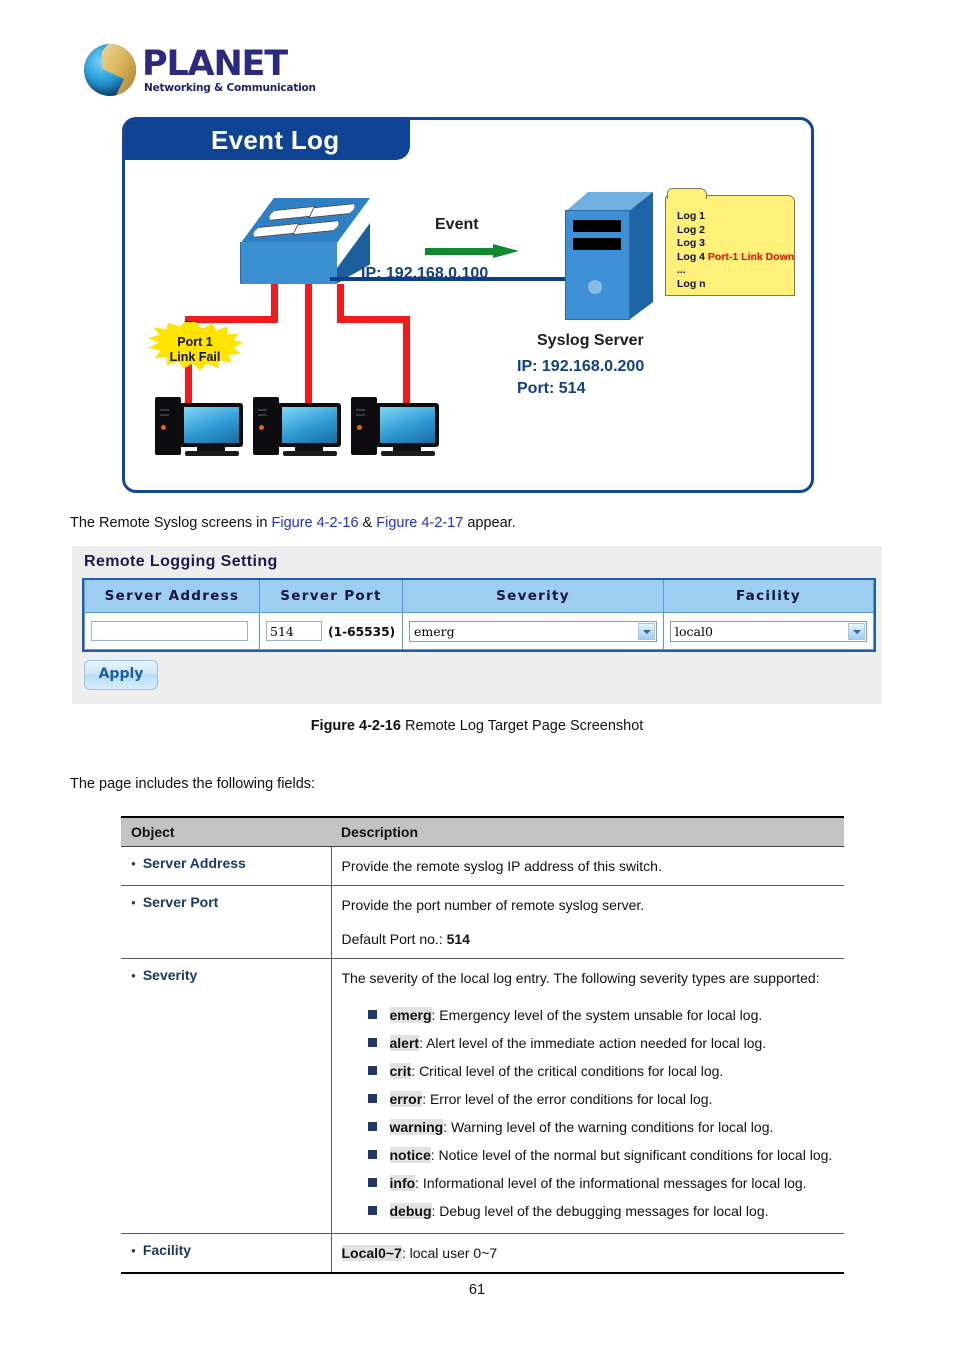  Describe the element at coordinates (551, 388) in the screenshot. I see `server-port-label: Port: 514` at that location.